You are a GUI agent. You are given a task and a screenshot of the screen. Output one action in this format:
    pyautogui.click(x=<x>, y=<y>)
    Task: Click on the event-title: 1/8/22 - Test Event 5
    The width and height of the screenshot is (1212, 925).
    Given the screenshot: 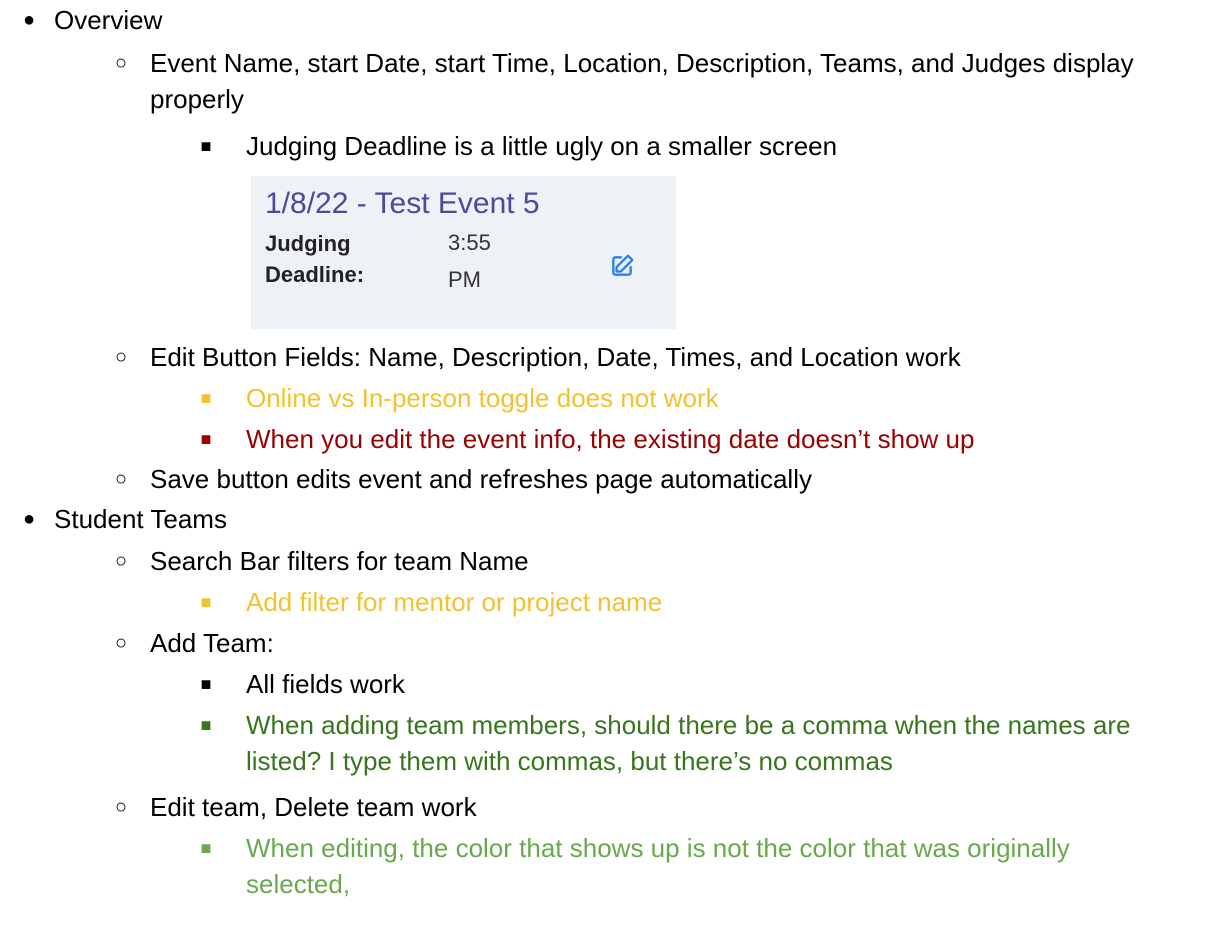 What is the action you would take?
    pyautogui.click(x=402, y=203)
    